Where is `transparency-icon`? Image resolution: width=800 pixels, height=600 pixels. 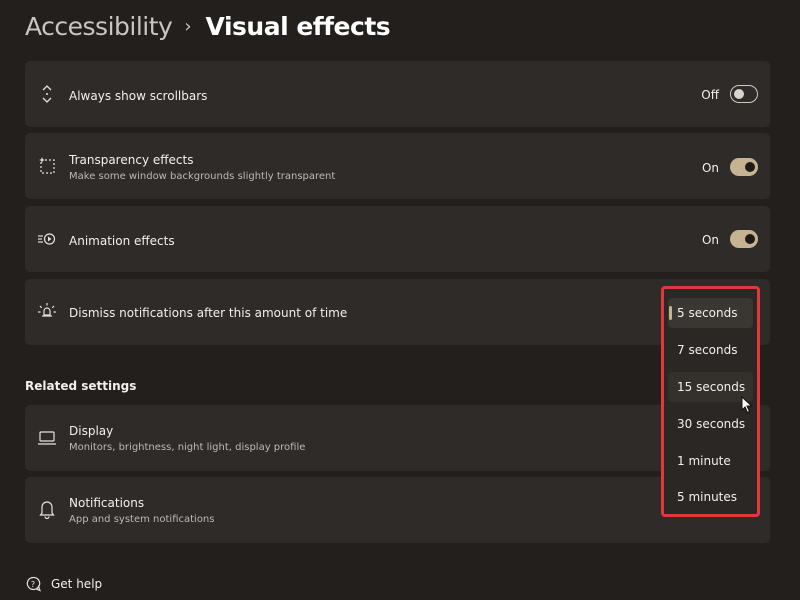 transparency-icon is located at coordinates (47, 165).